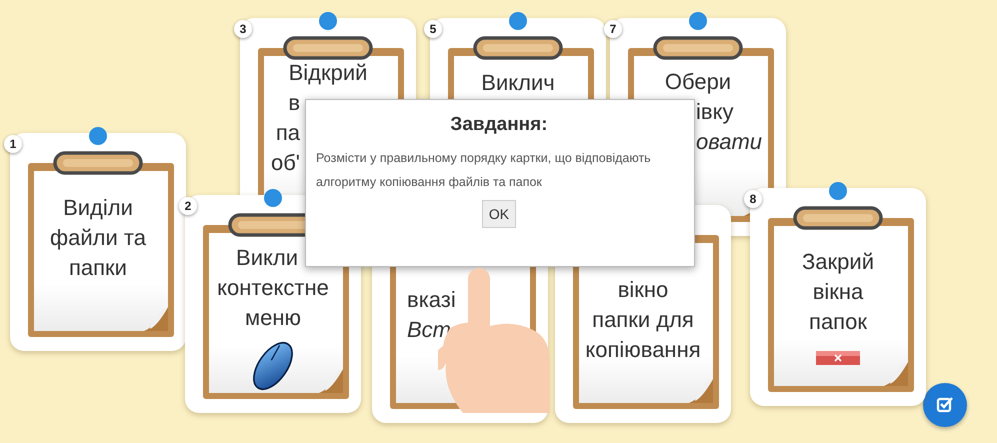 This screenshot has height=443, width=997. I want to click on card-text: об', so click(285, 163).